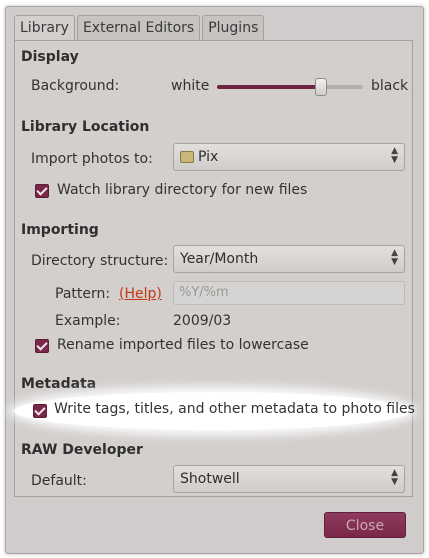  What do you see at coordinates (390, 86) in the screenshot?
I see `slider-max-label: black` at bounding box center [390, 86].